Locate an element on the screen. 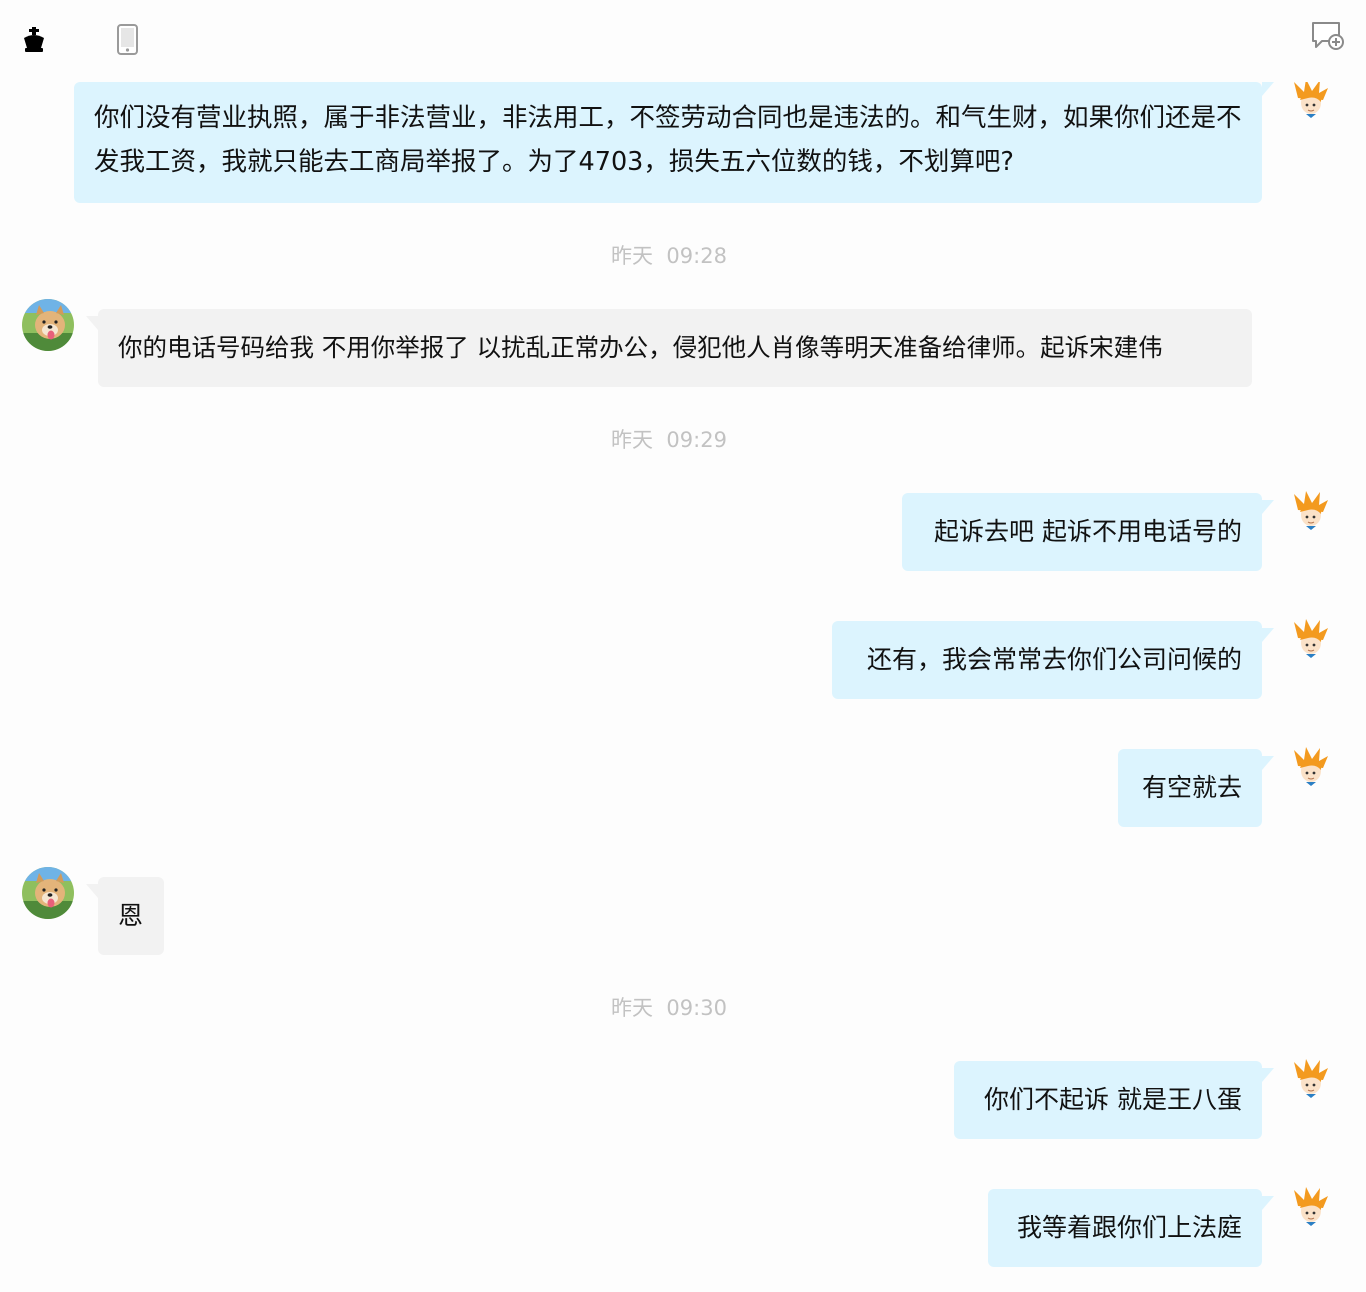  timestamp-time: 09:30 is located at coordinates (696, 1008).